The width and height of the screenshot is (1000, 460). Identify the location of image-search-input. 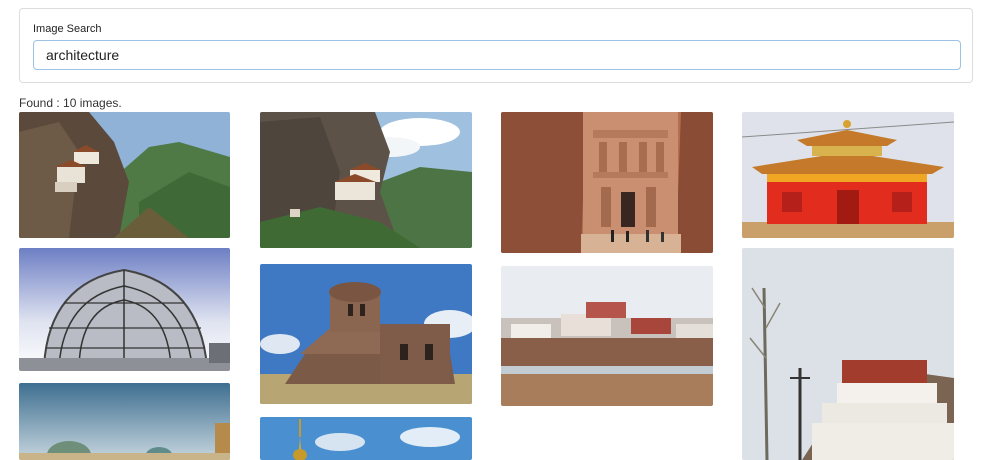
(497, 55).